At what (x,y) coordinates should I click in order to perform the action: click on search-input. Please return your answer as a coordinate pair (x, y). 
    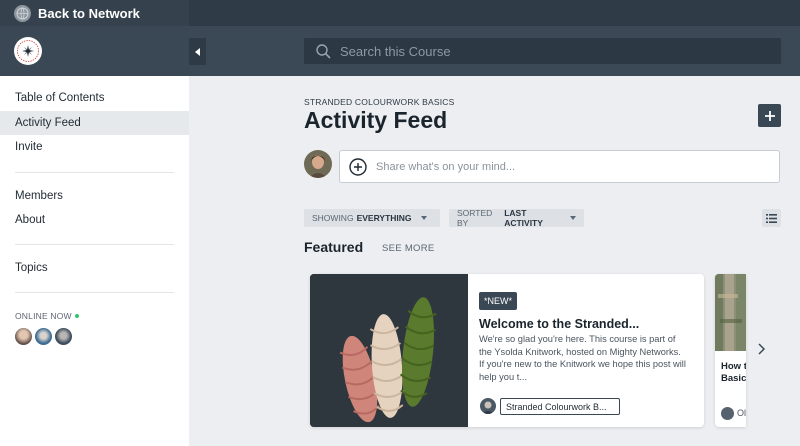
    Looking at the image, I should click on (540, 51).